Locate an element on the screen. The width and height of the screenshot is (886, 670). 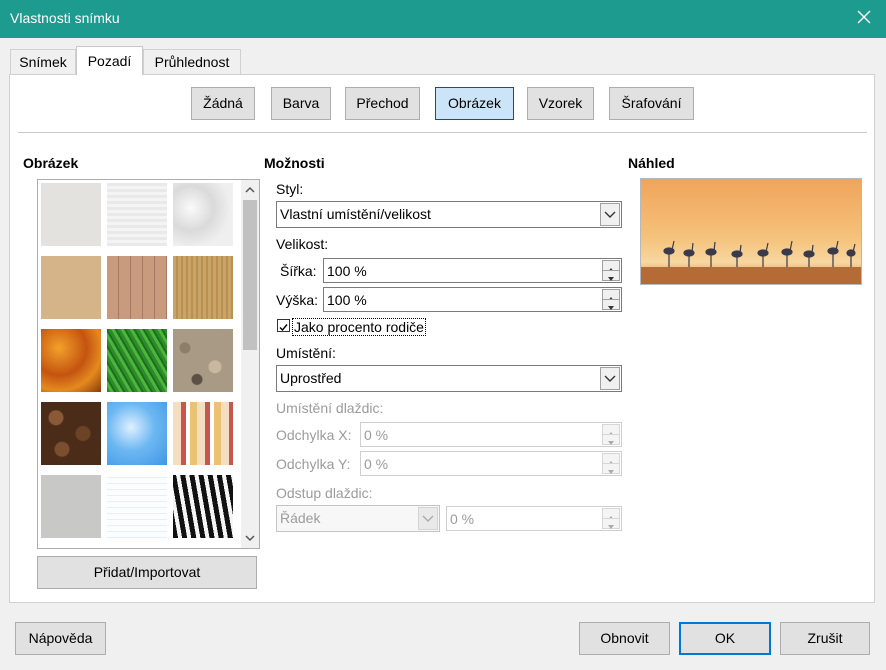
thumb-concrete is located at coordinates (71, 506).